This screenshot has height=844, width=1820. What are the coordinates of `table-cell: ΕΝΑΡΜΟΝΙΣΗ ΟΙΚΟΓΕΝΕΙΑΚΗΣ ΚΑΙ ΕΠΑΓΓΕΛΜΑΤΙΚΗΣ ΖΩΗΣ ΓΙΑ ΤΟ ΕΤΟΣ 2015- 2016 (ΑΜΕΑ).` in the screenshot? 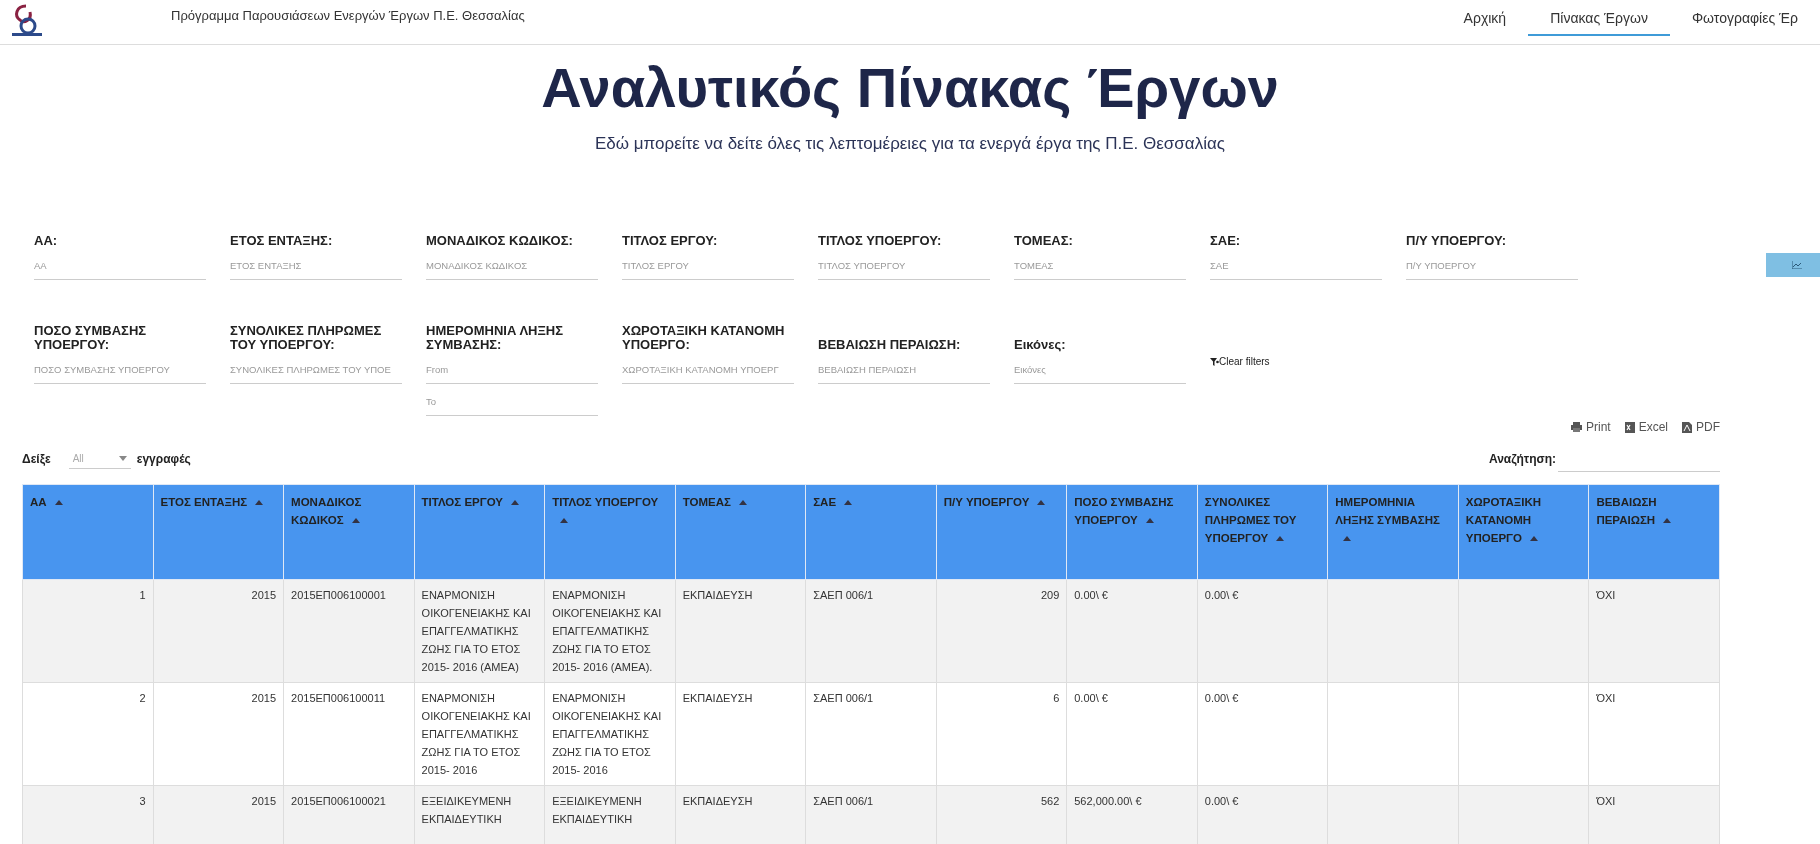 It's located at (610, 631).